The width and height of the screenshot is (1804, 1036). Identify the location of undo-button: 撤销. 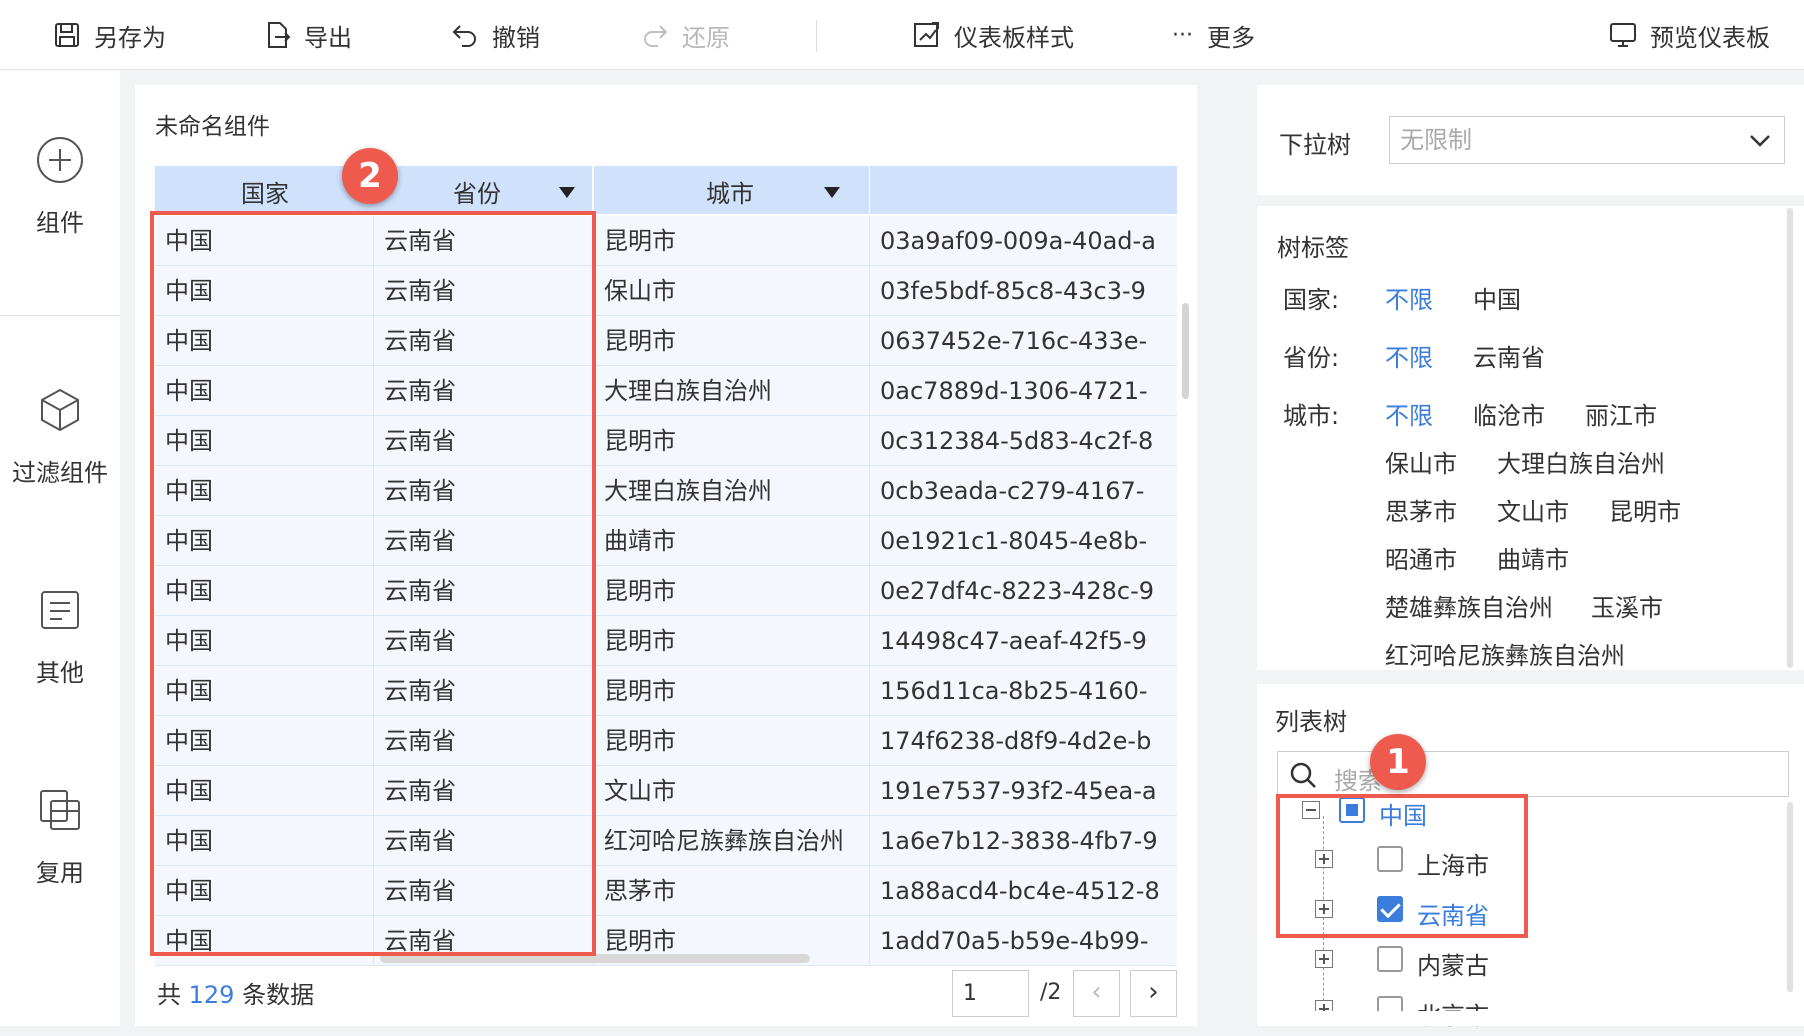
(495, 35).